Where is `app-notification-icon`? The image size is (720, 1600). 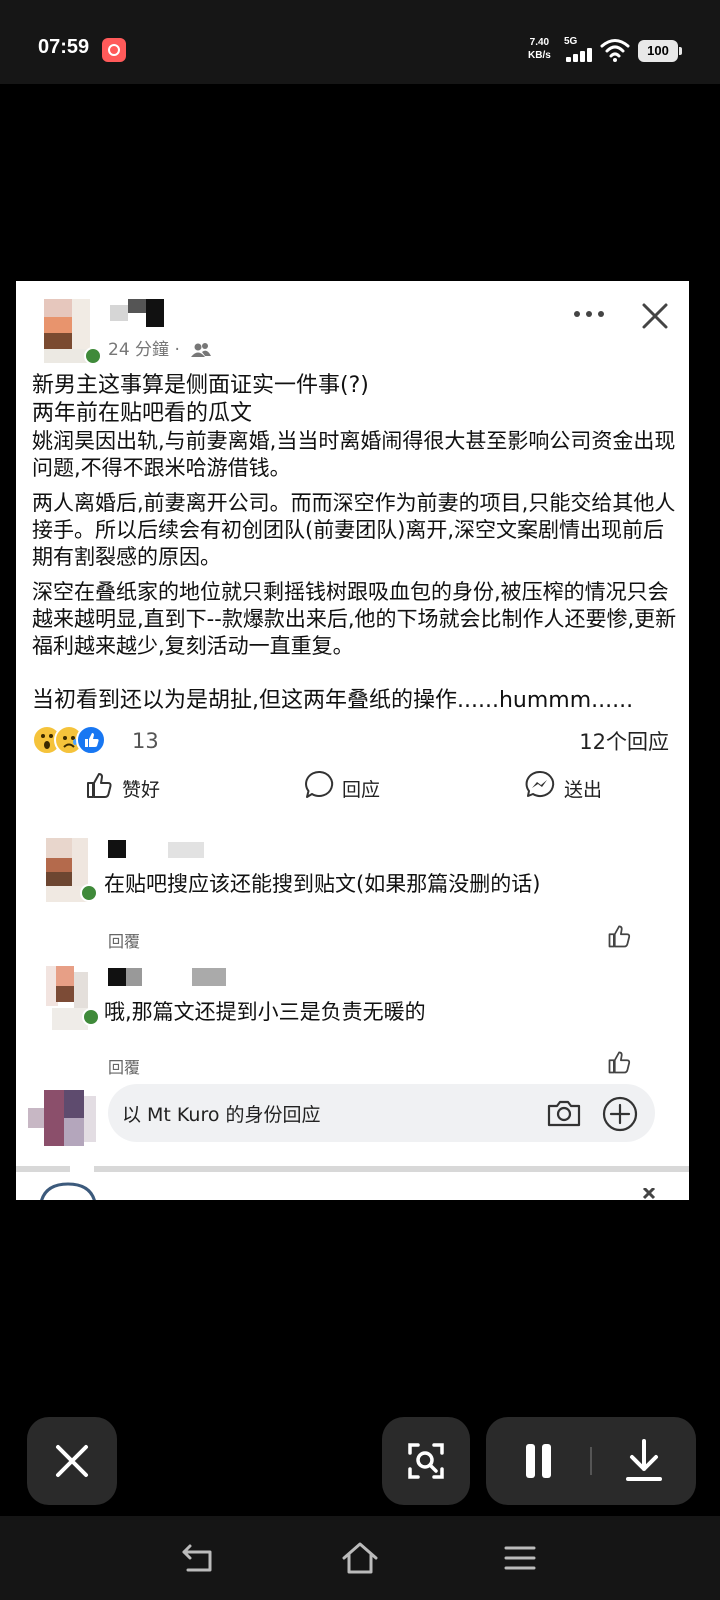 app-notification-icon is located at coordinates (114, 50).